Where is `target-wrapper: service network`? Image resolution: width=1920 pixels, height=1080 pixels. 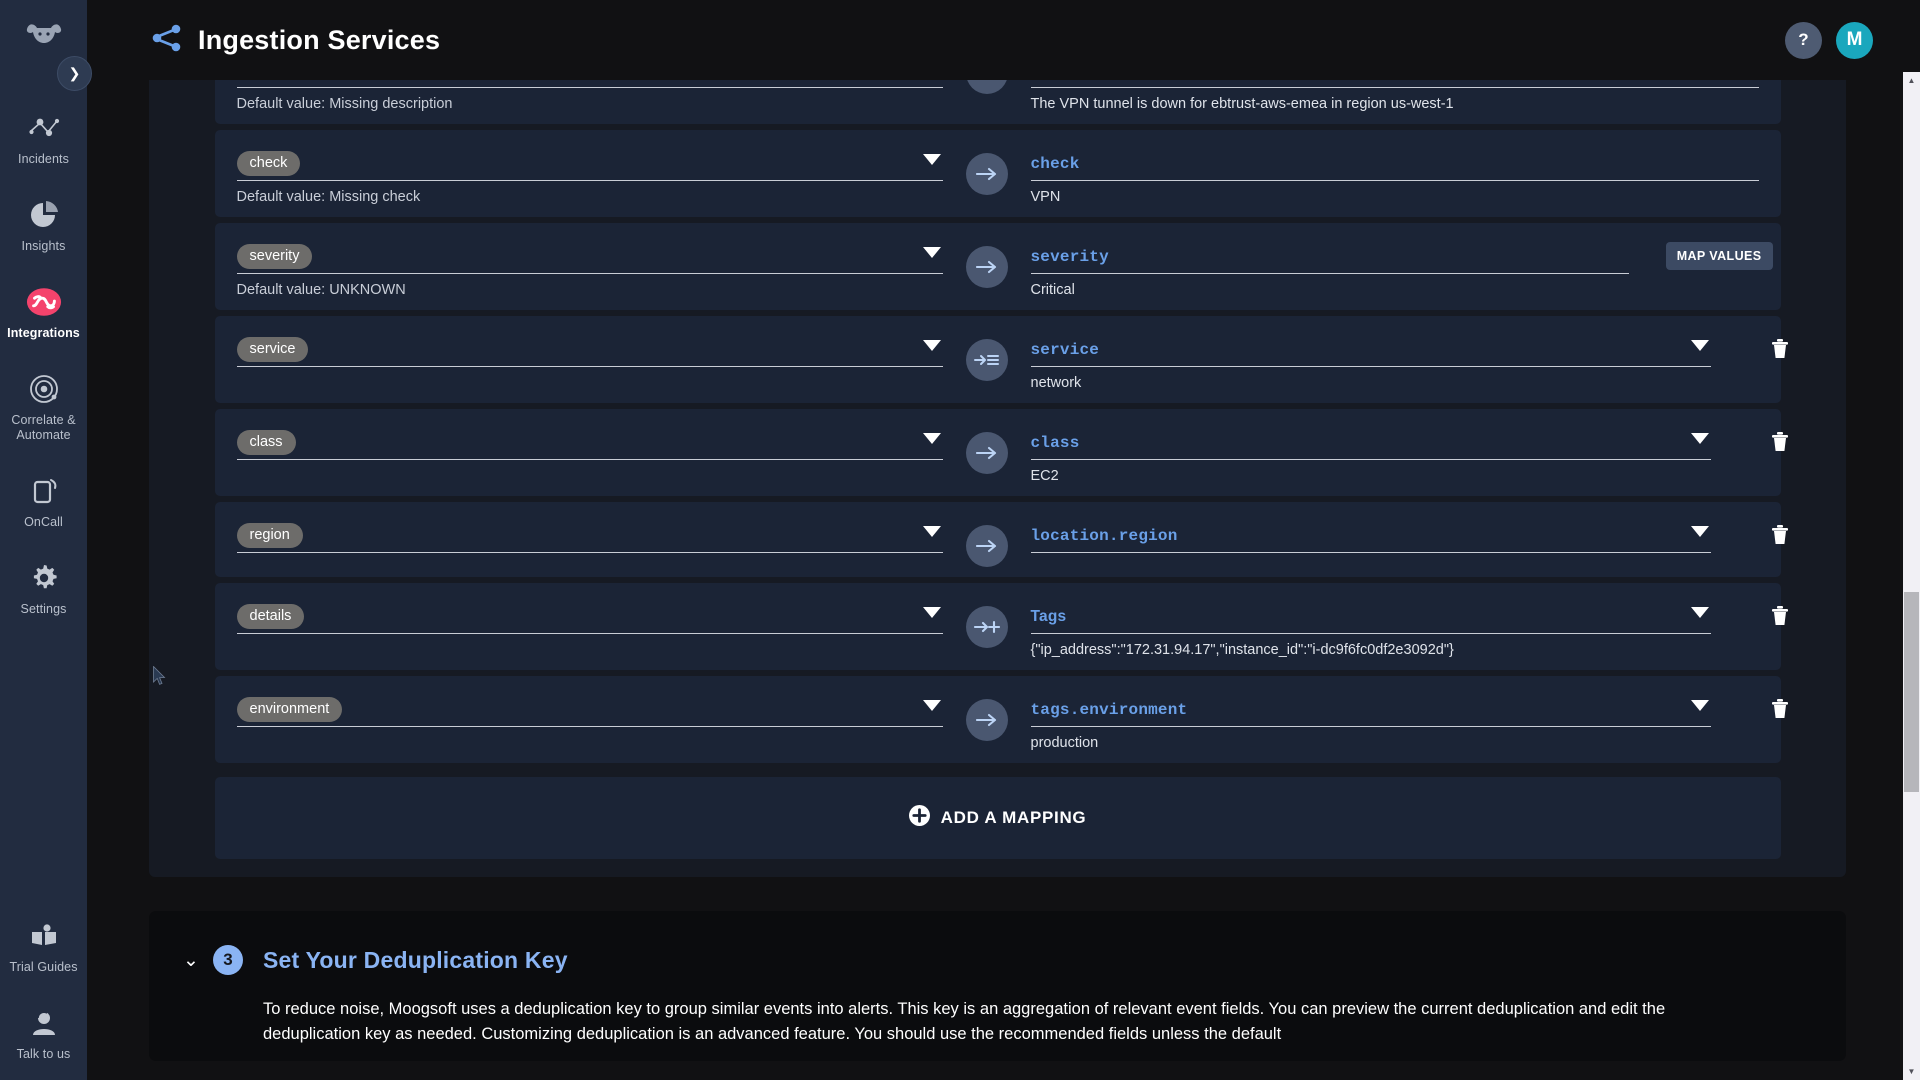
target-wrapper: service network is located at coordinates (1409, 363).